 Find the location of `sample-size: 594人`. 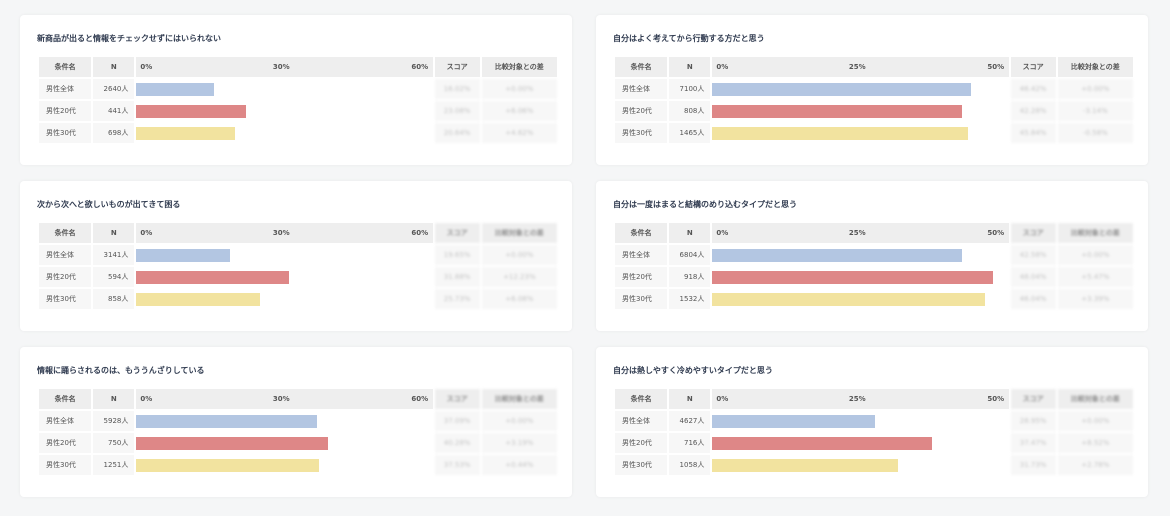

sample-size: 594人 is located at coordinates (114, 277).